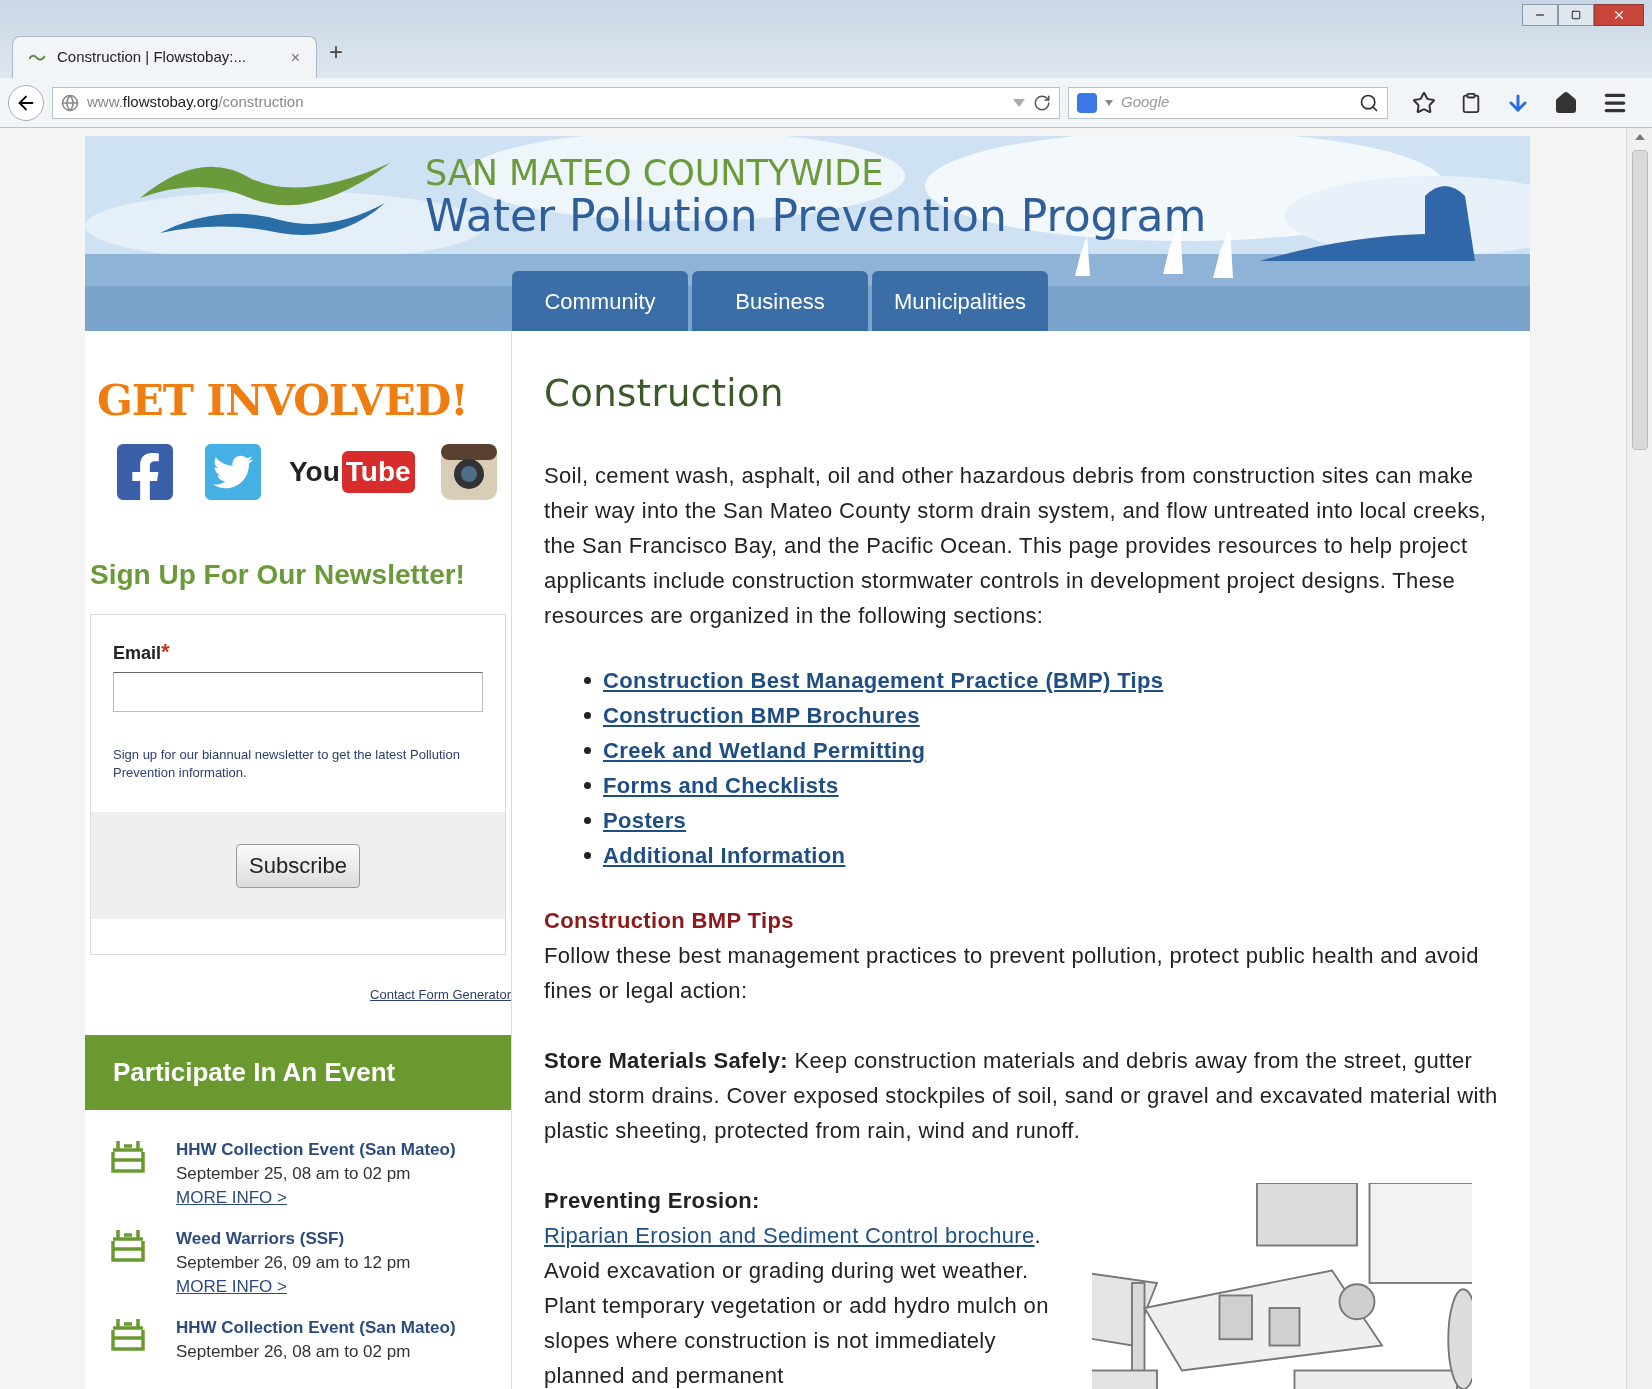 The image size is (1652, 1389). I want to click on newsletter-heading: Sign Up For Our Newsletter!, so click(278, 575).